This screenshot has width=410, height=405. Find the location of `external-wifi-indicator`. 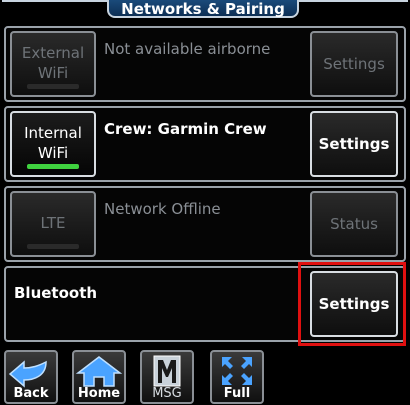

external-wifi-indicator is located at coordinates (53, 86).